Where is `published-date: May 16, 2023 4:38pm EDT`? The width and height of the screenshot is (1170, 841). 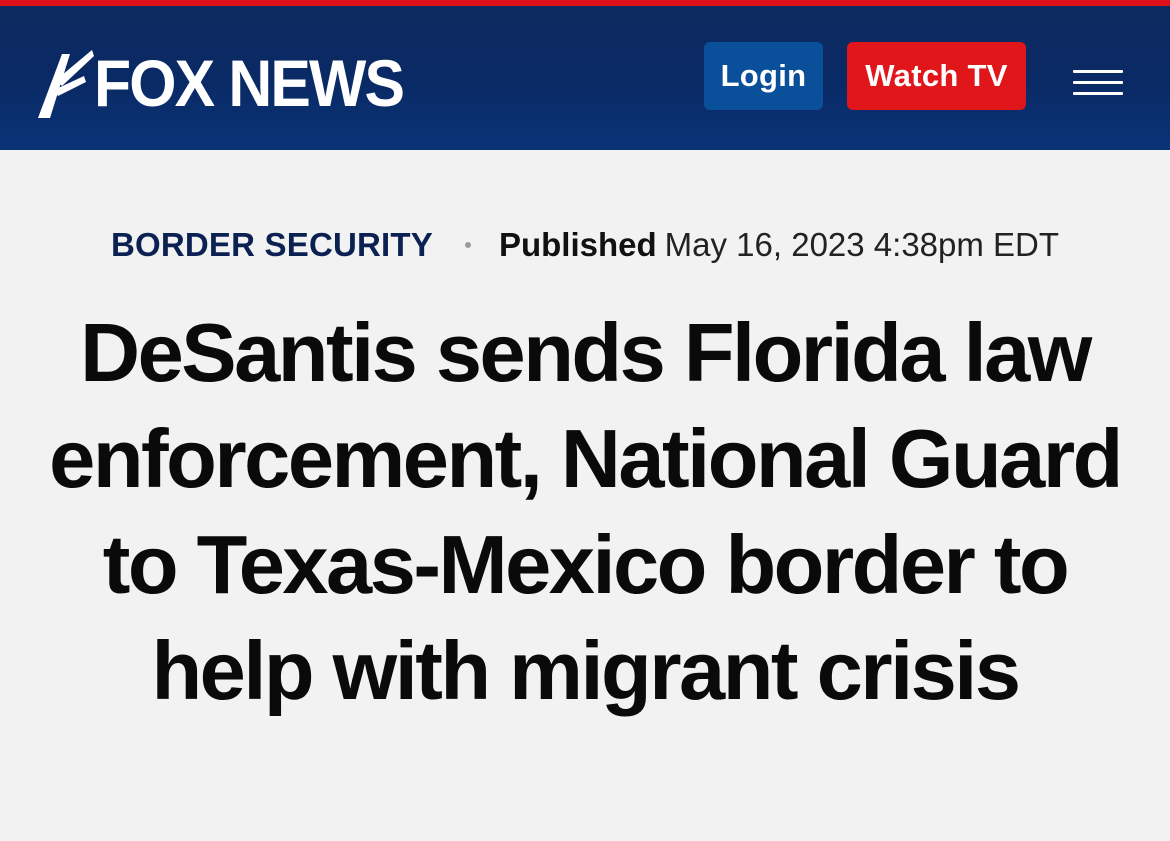 published-date: May 16, 2023 4:38pm EDT is located at coordinates (862, 244).